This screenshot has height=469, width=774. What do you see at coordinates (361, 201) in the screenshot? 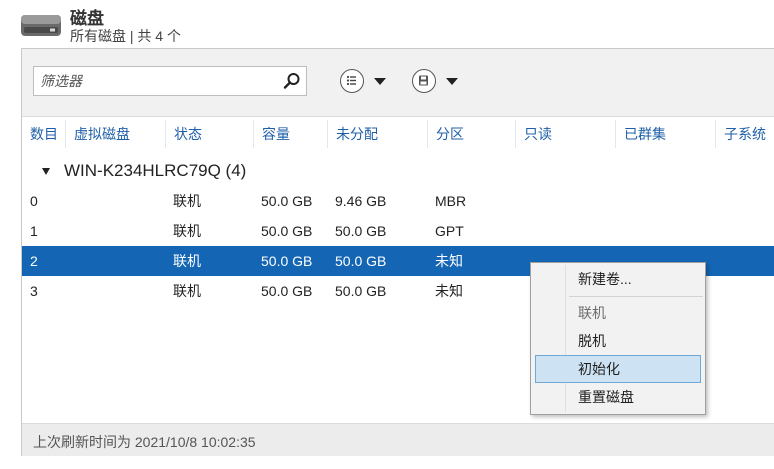
I see `disk-unallocated: 9.46 GB` at bounding box center [361, 201].